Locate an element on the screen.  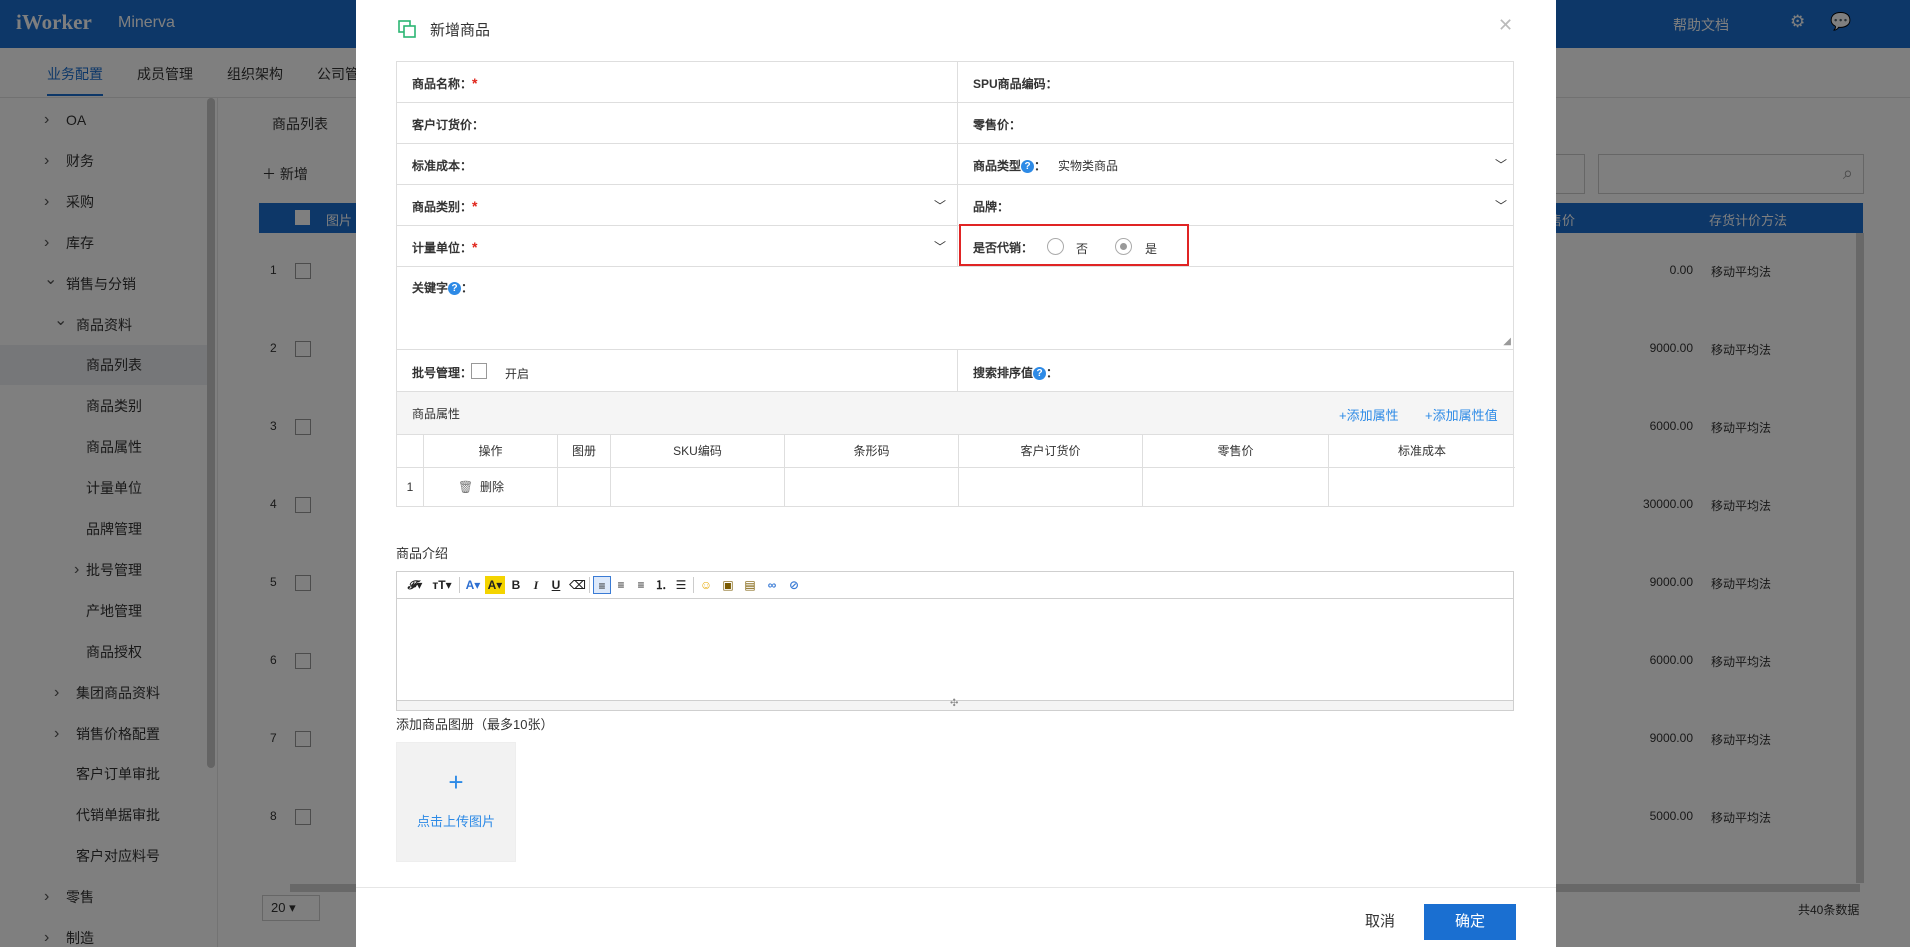
plus-icon: + is located at coordinates (456, 782).